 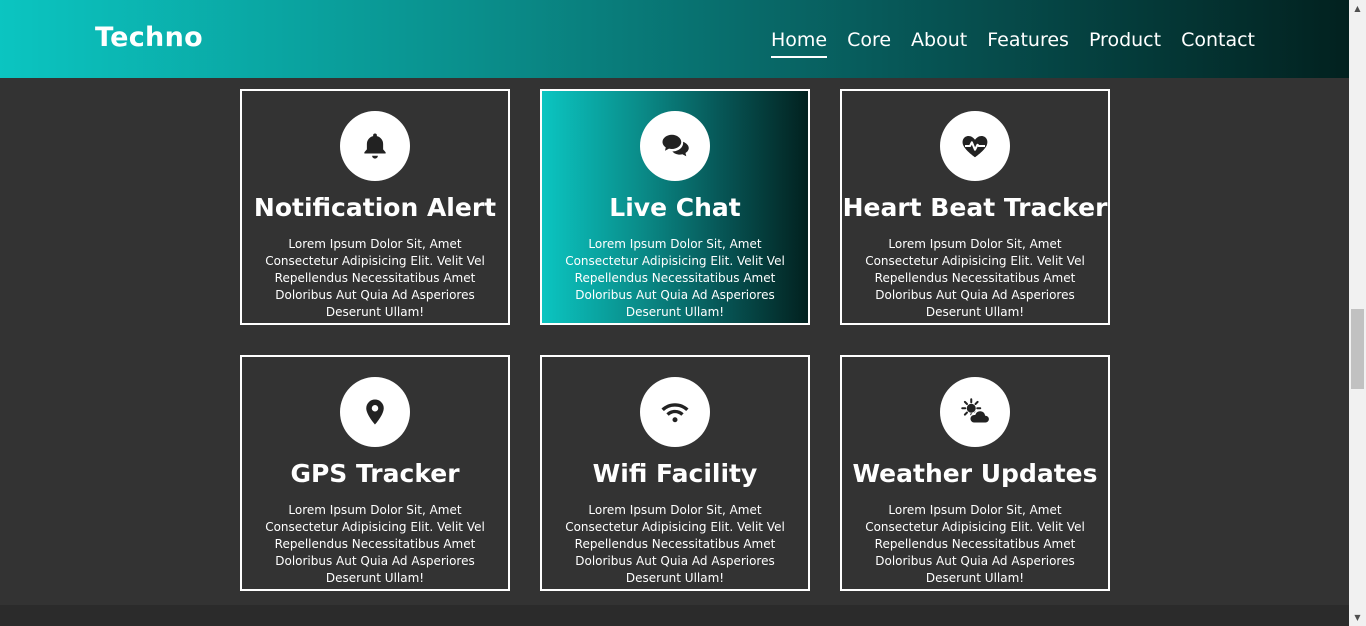 I want to click on card-title: Wifi Facility, so click(x=675, y=473).